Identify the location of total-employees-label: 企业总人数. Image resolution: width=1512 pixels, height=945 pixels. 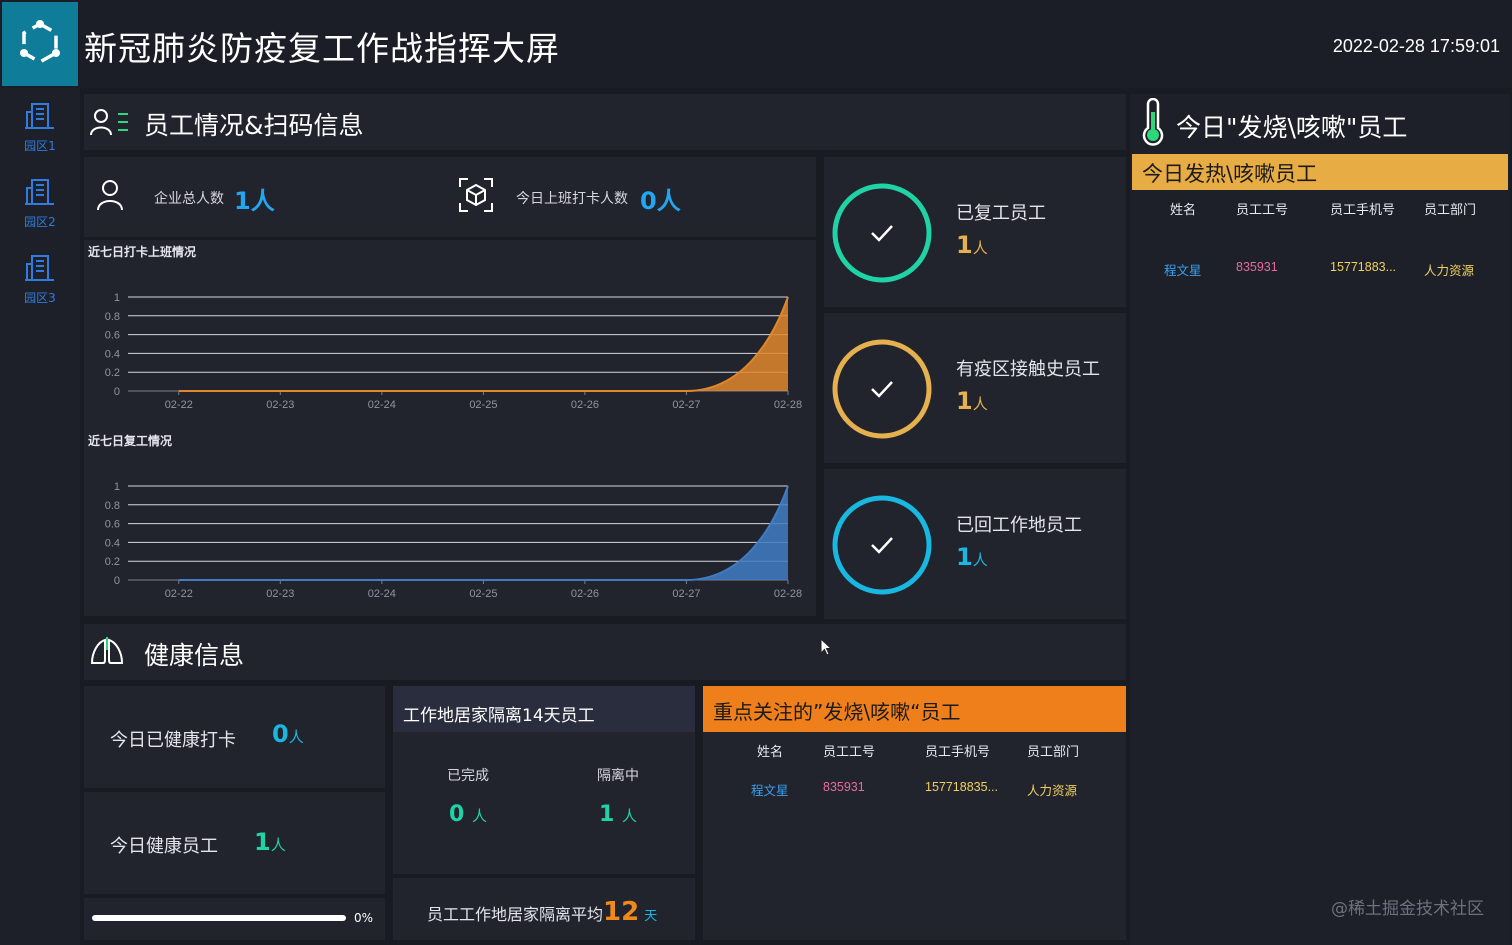
(189, 199).